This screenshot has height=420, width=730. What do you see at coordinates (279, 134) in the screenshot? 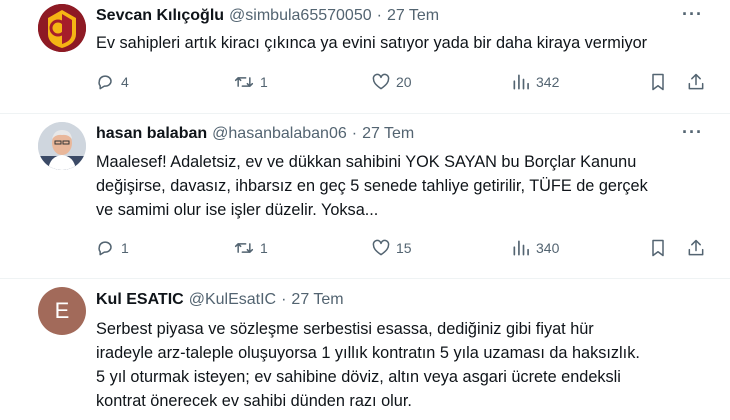
I see `author-handle: @hasanbalaban06` at bounding box center [279, 134].